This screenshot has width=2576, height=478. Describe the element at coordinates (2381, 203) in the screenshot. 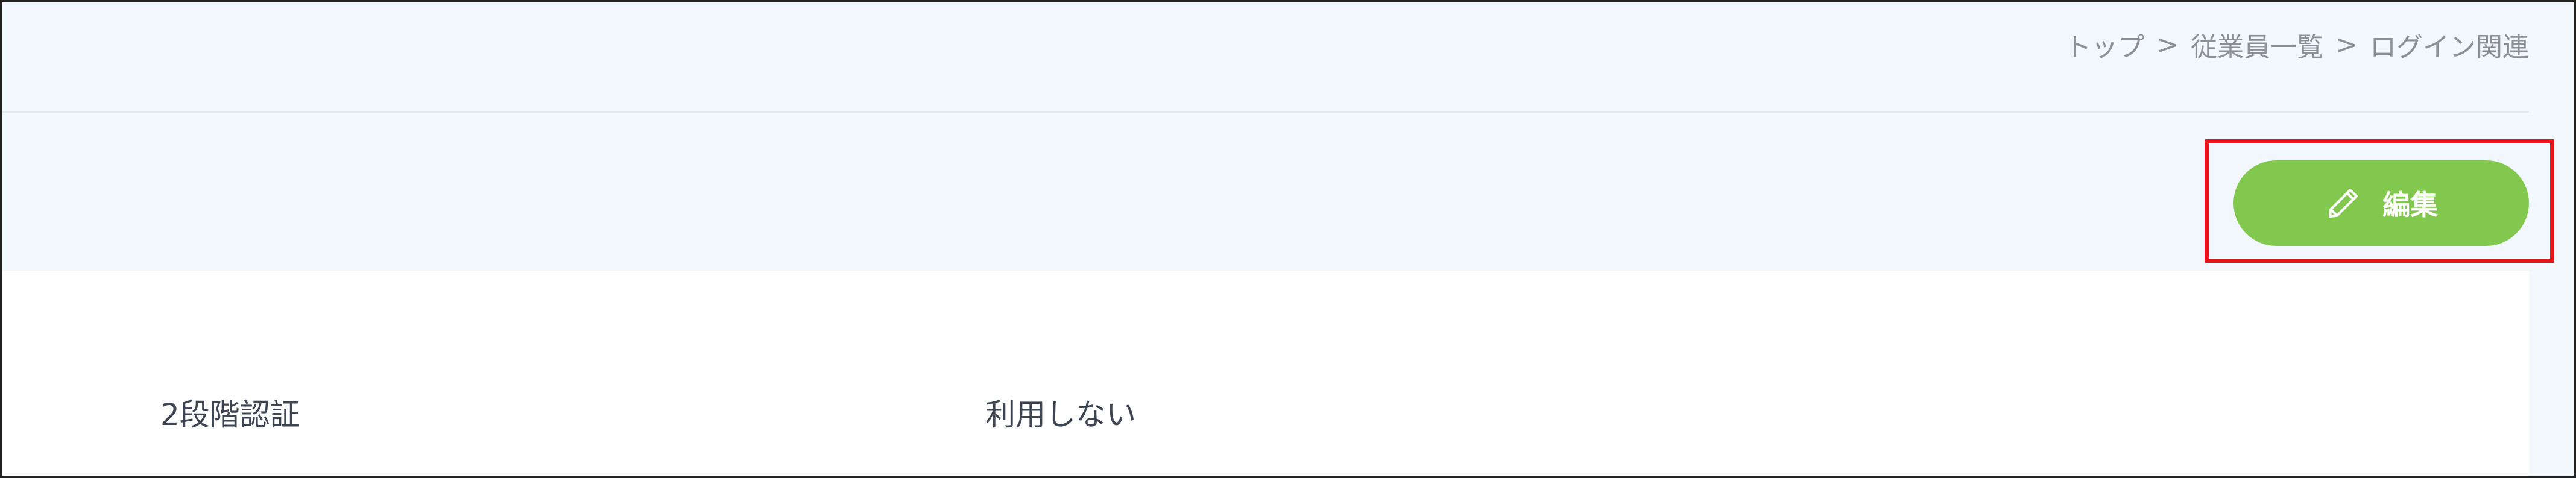

I see `edit-button: 編集` at that location.